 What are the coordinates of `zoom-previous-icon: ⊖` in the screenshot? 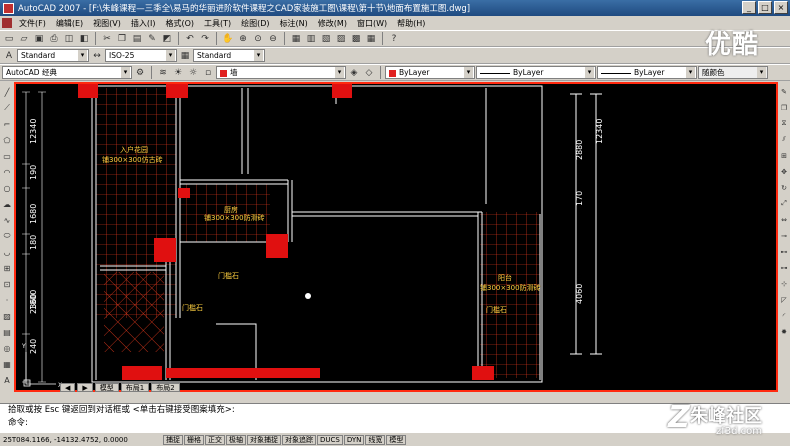 It's located at (273, 39).